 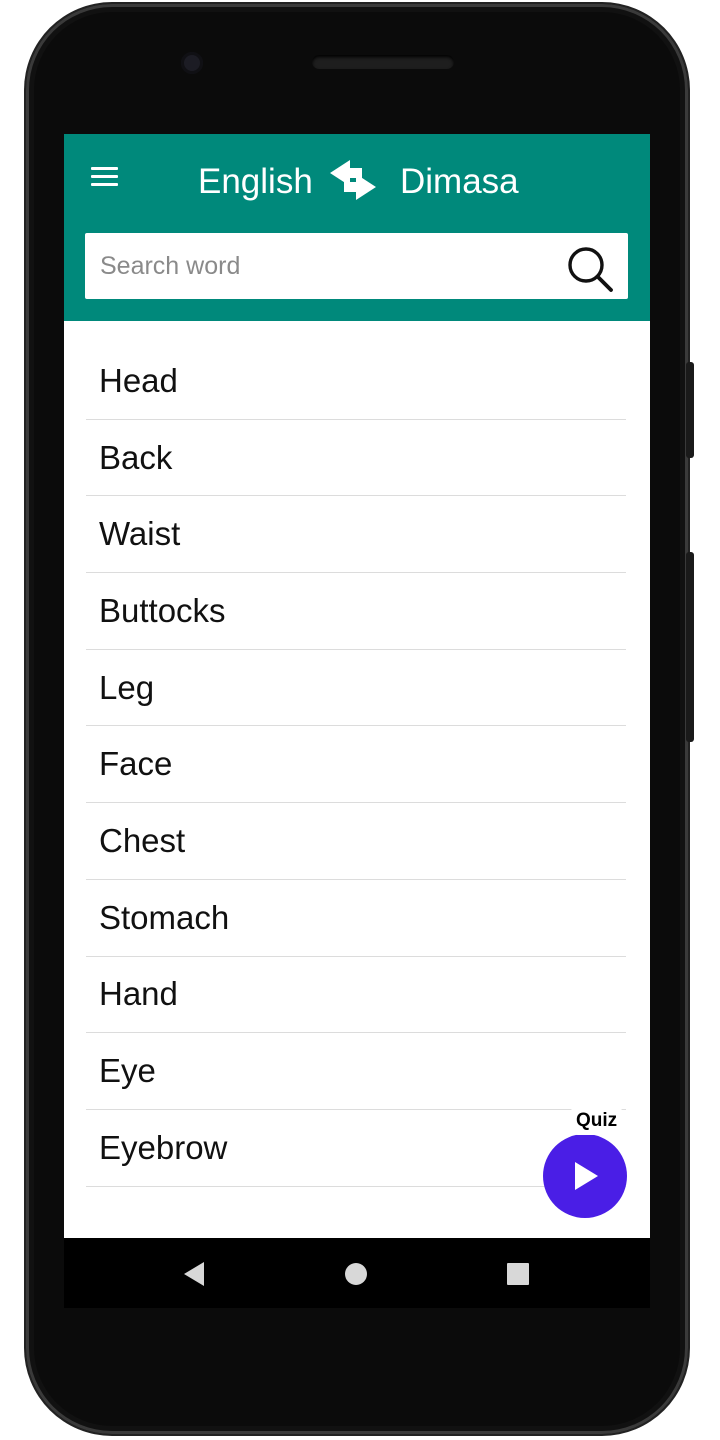 What do you see at coordinates (104, 168) in the screenshot?
I see `hamburger-menu-icon` at bounding box center [104, 168].